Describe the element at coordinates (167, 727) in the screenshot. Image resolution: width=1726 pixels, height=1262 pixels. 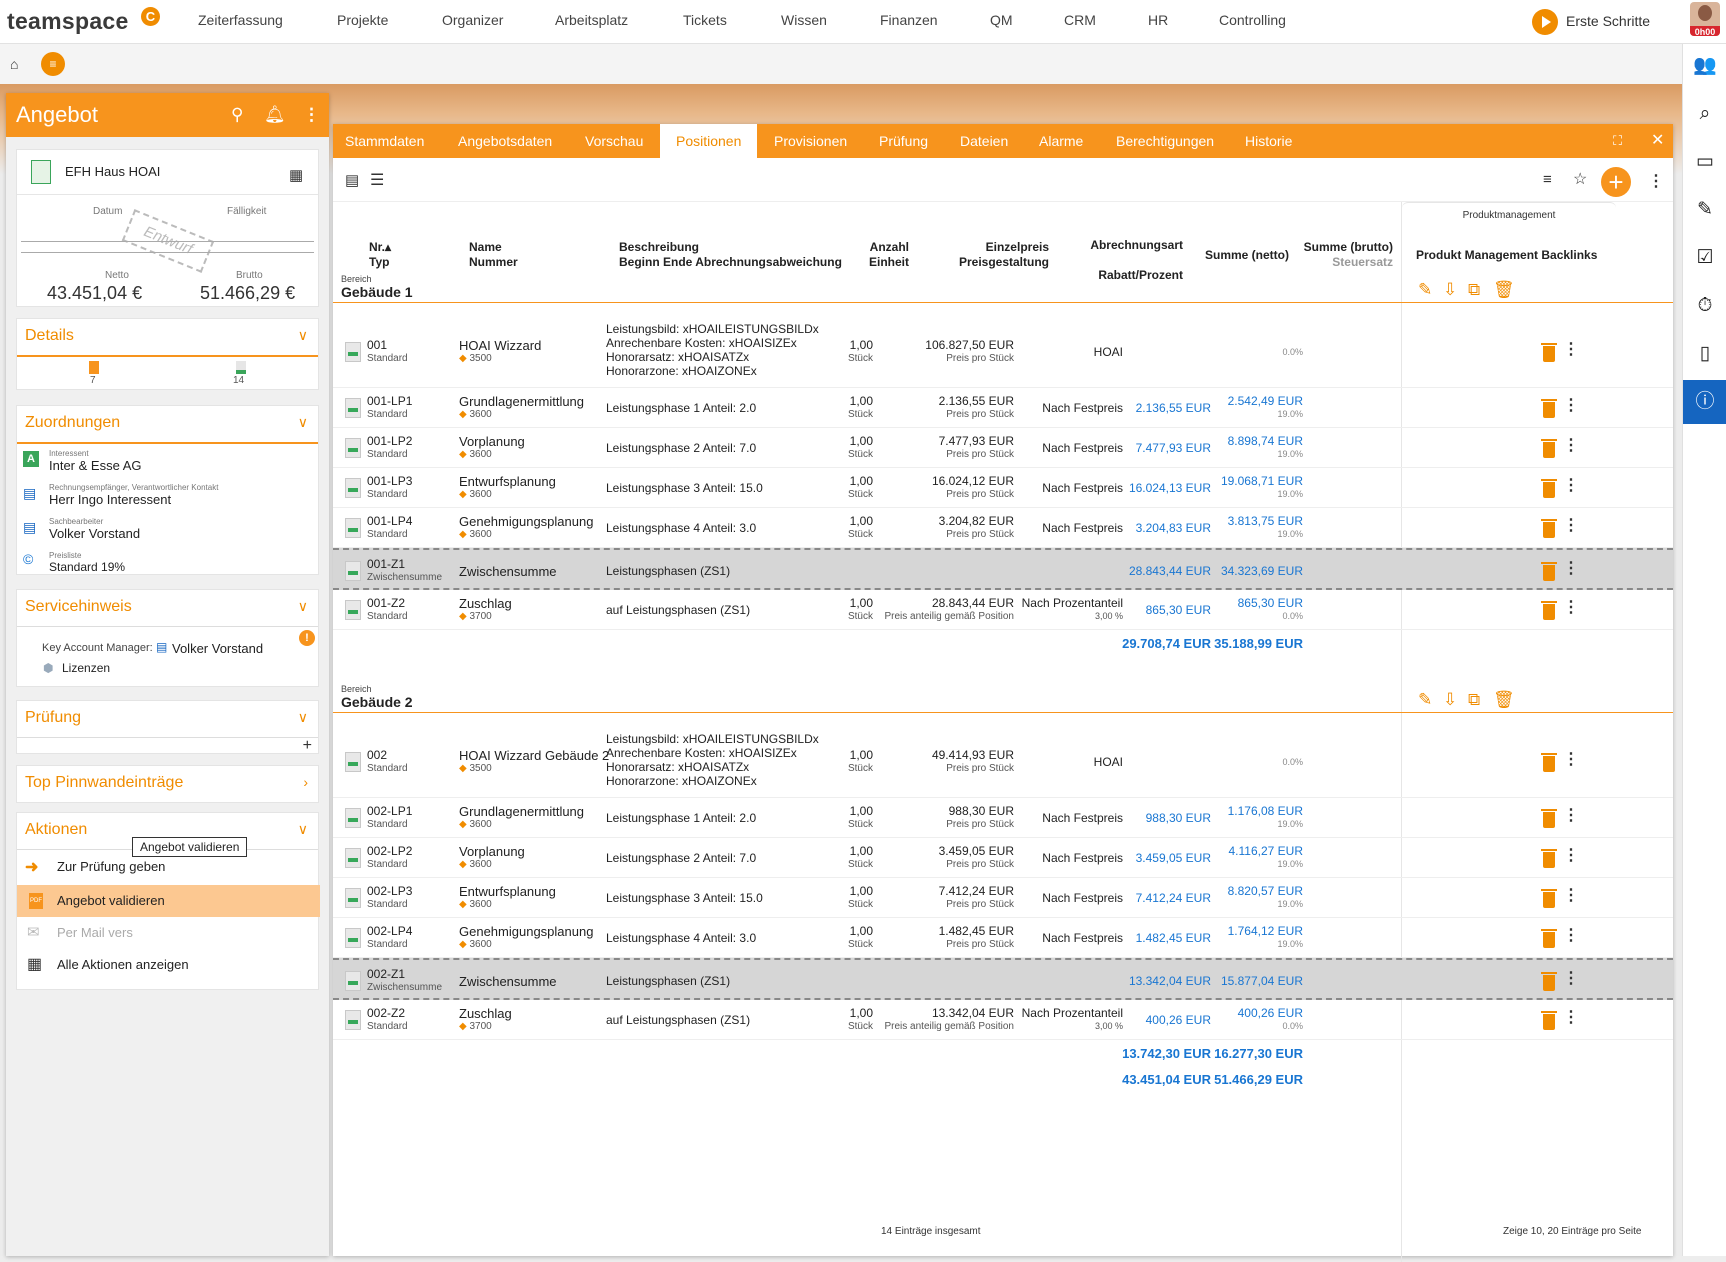
I see `pruefung-card: Prüfung ∨ +` at that location.